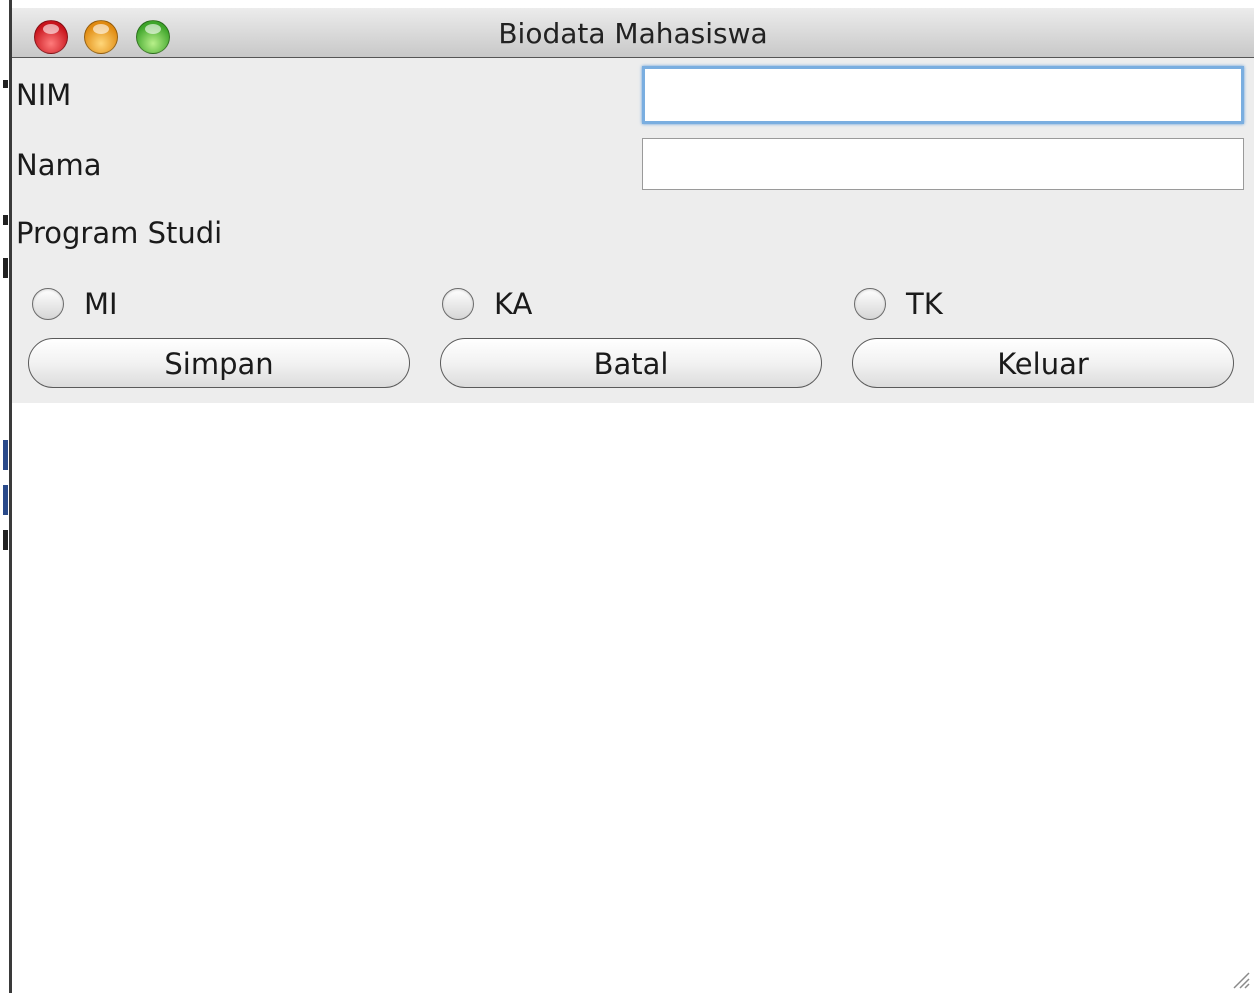  I want to click on simpan-button: Simpan, so click(219, 363).